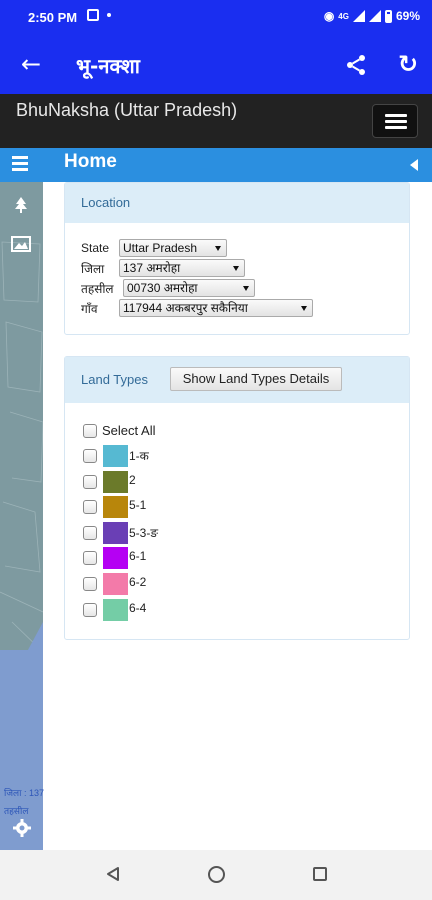 This screenshot has height=900, width=432. I want to click on tehsil-select: 00730 अमरोहा, so click(189, 288).